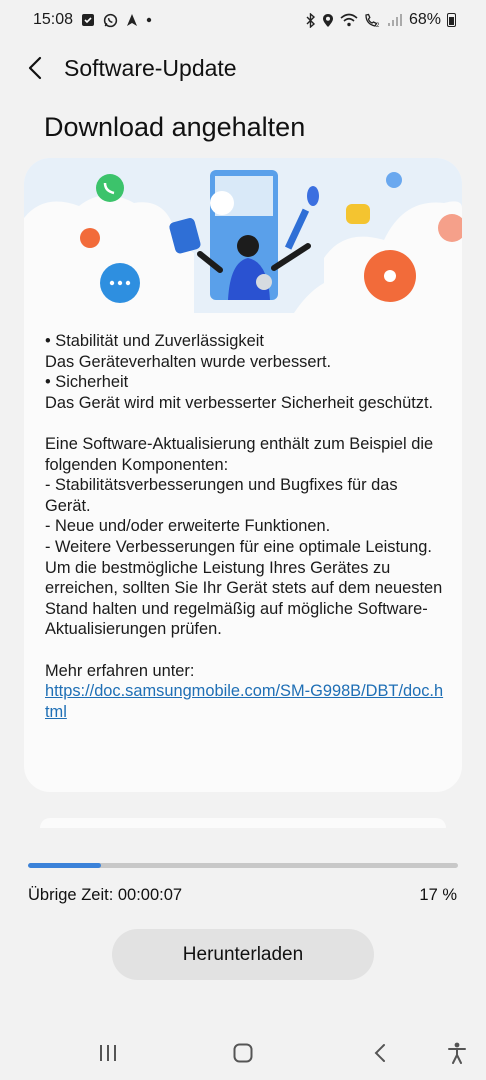 Image resolution: width=486 pixels, height=1080 pixels. What do you see at coordinates (150, 67) in the screenshot?
I see `header-title: Software-Update` at bounding box center [150, 67].